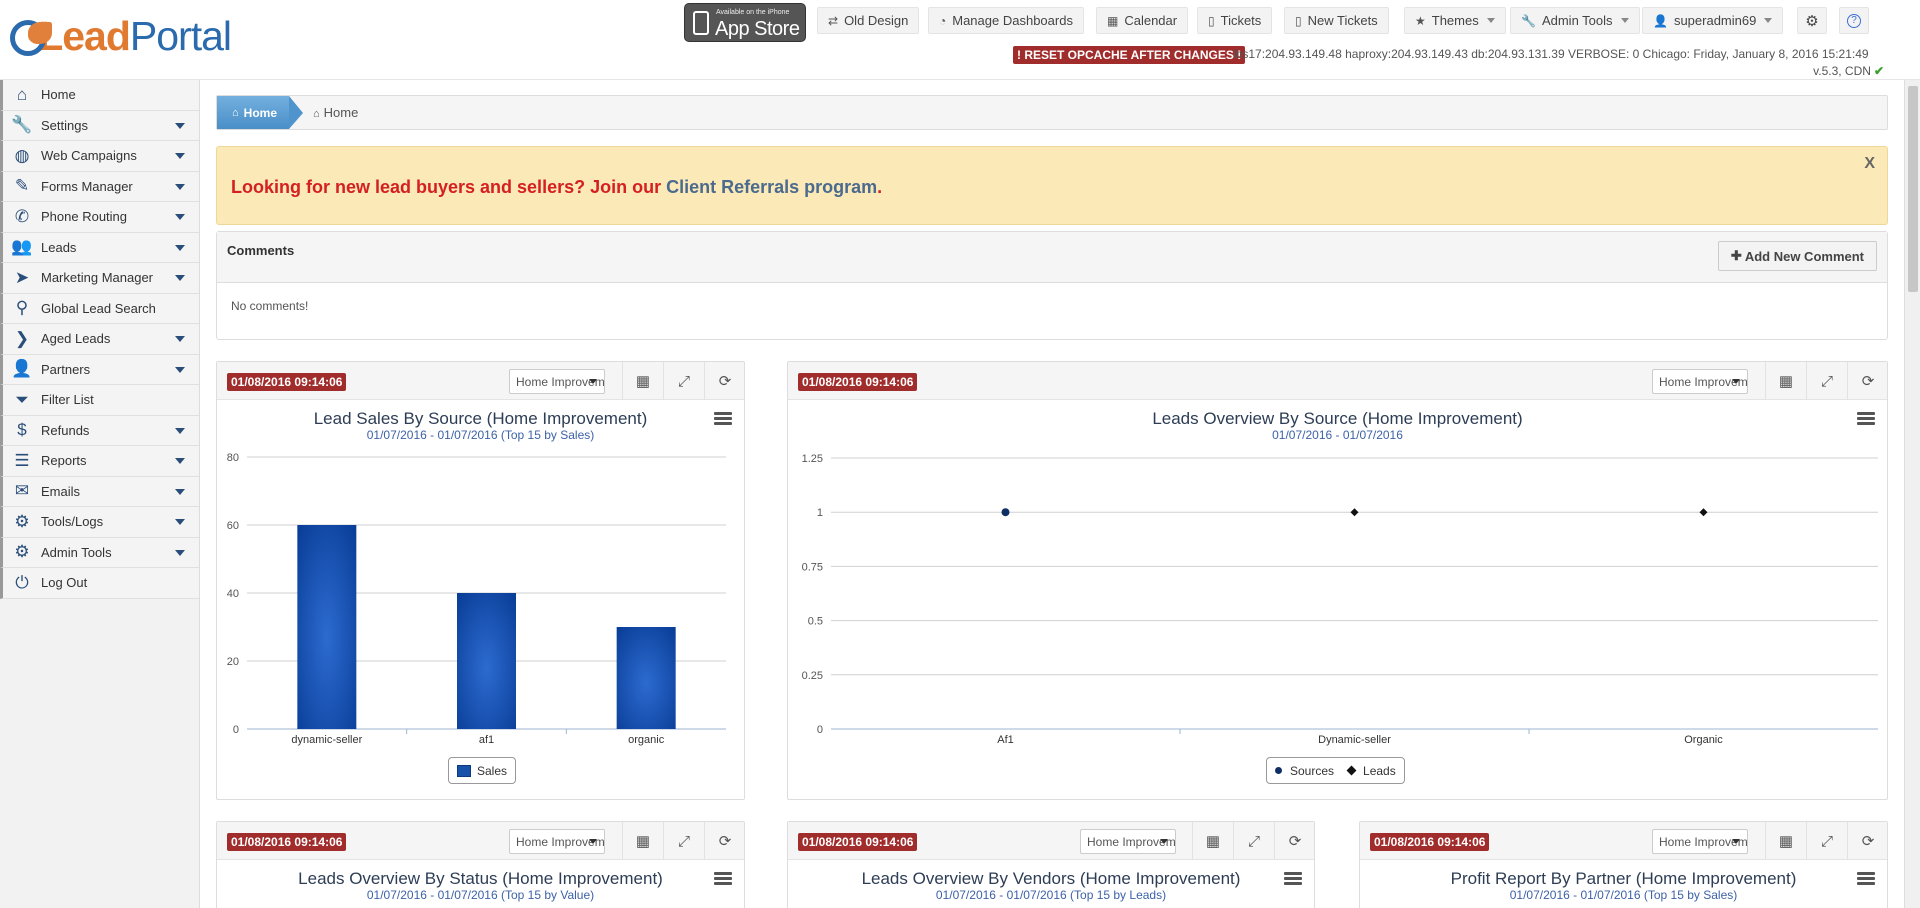 Image resolution: width=1920 pixels, height=908 pixels. Describe the element at coordinates (119, 36) in the screenshot. I see `leadportal-logo: LeadPortal` at that location.